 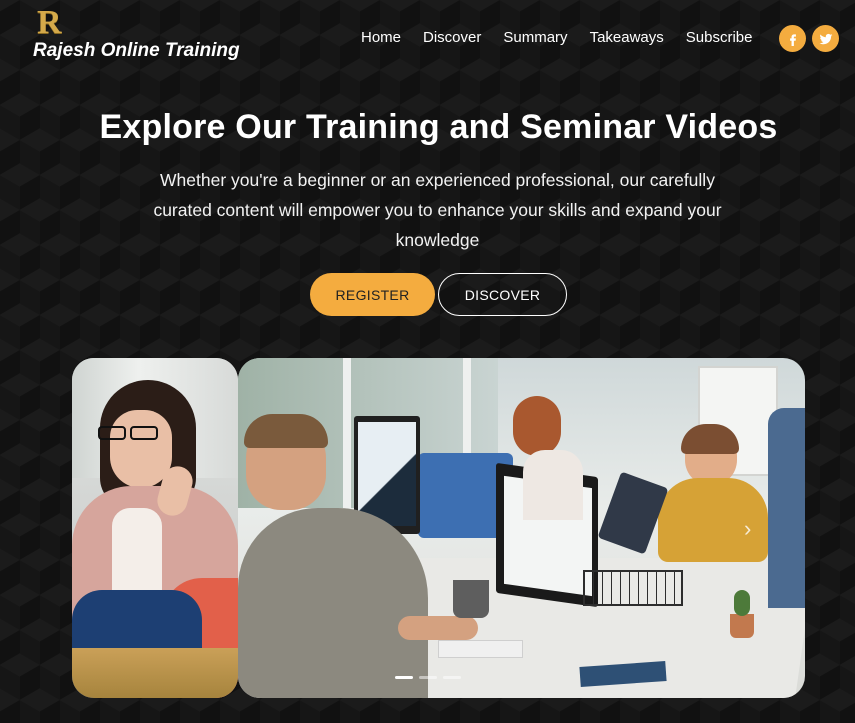 What do you see at coordinates (786, 508) in the screenshot?
I see `fourth-person` at bounding box center [786, 508].